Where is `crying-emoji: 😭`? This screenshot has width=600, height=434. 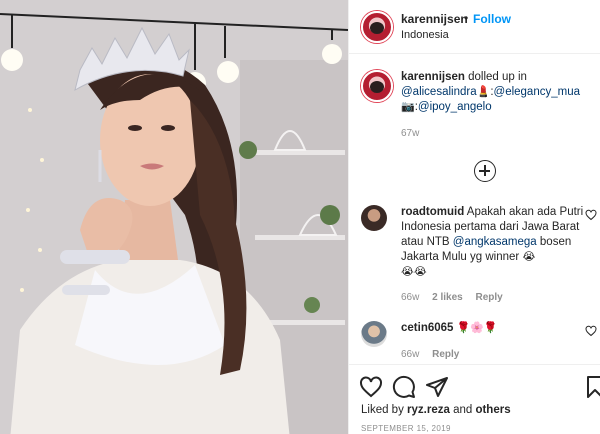 crying-emoji: 😭 is located at coordinates (529, 257).